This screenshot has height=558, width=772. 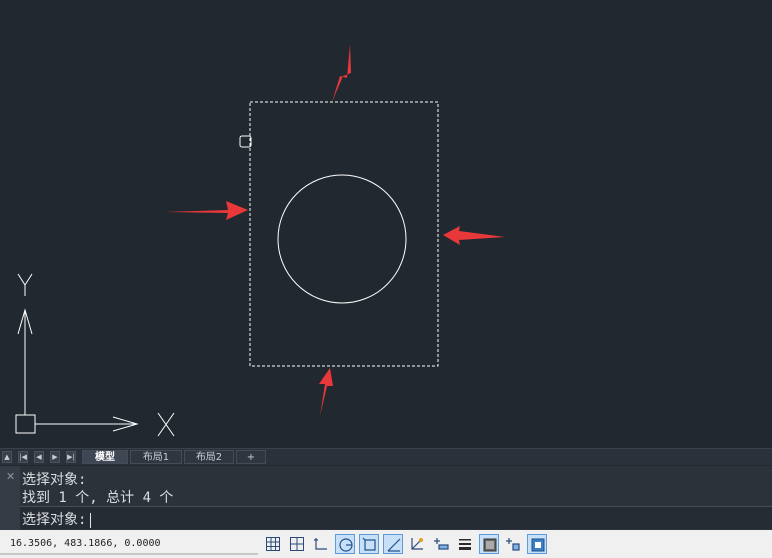 I want to click on polar-icon, so click(x=346, y=545).